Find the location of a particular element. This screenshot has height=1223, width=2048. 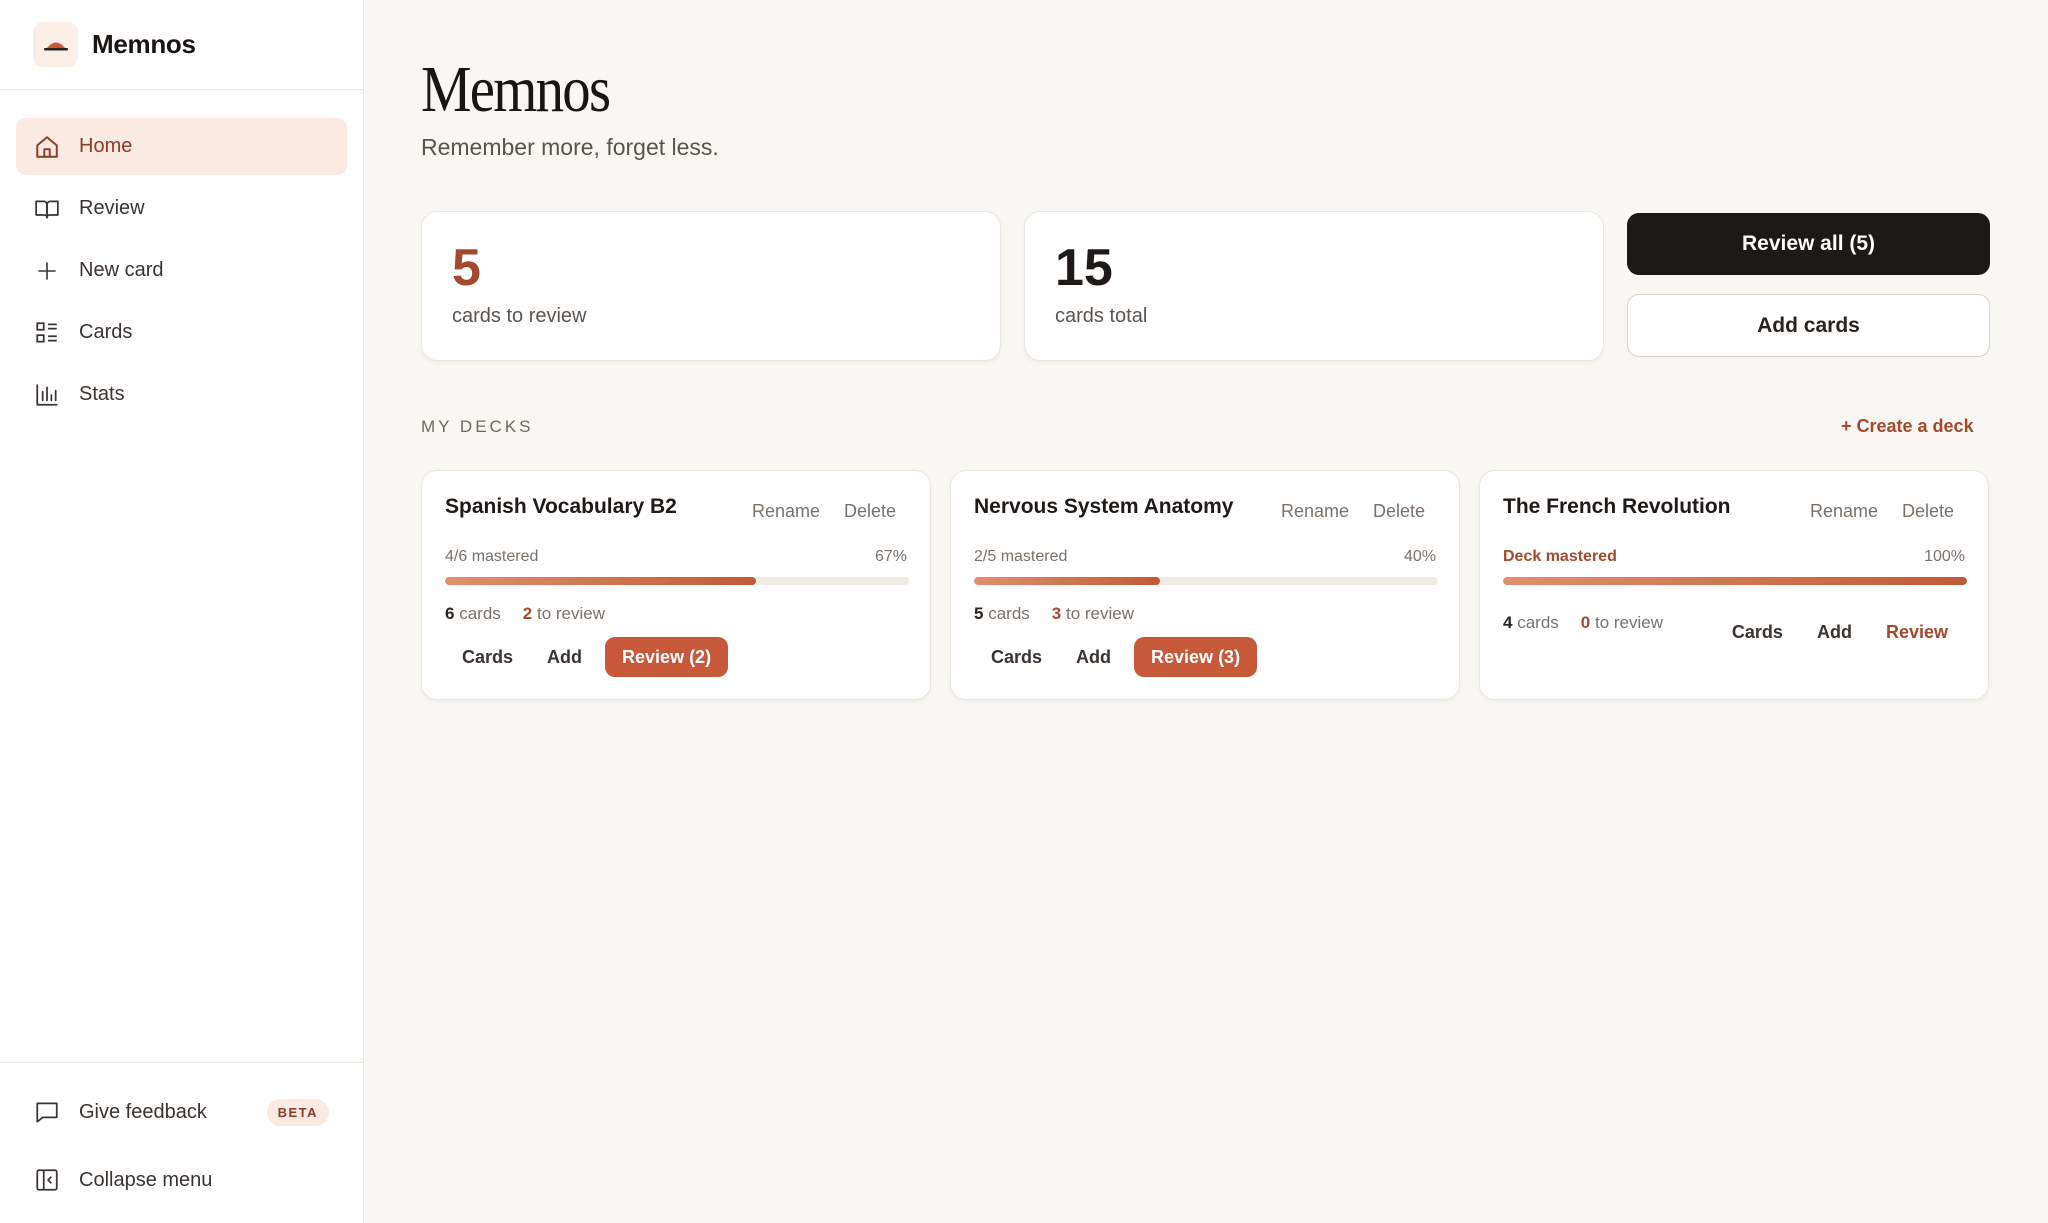

deck-review-button: Review (3) is located at coordinates (1196, 657).